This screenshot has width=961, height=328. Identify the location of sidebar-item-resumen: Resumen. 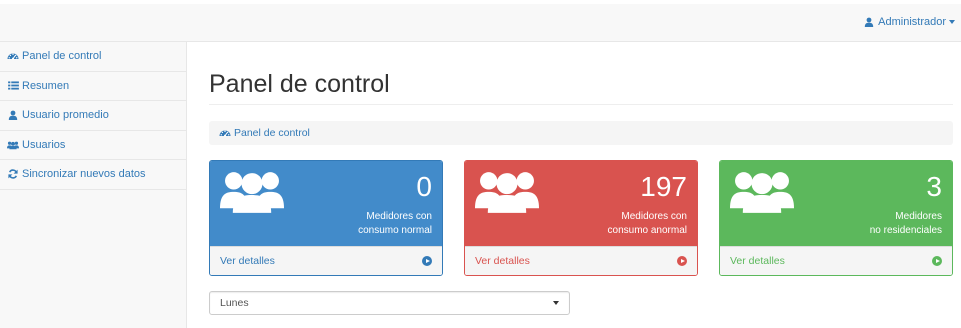
(93, 86).